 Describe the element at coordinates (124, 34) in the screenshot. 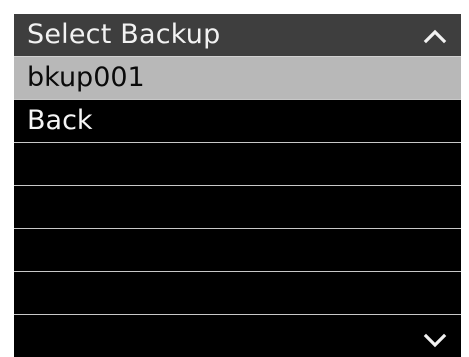

I see `menu-title: Select Backup` at that location.